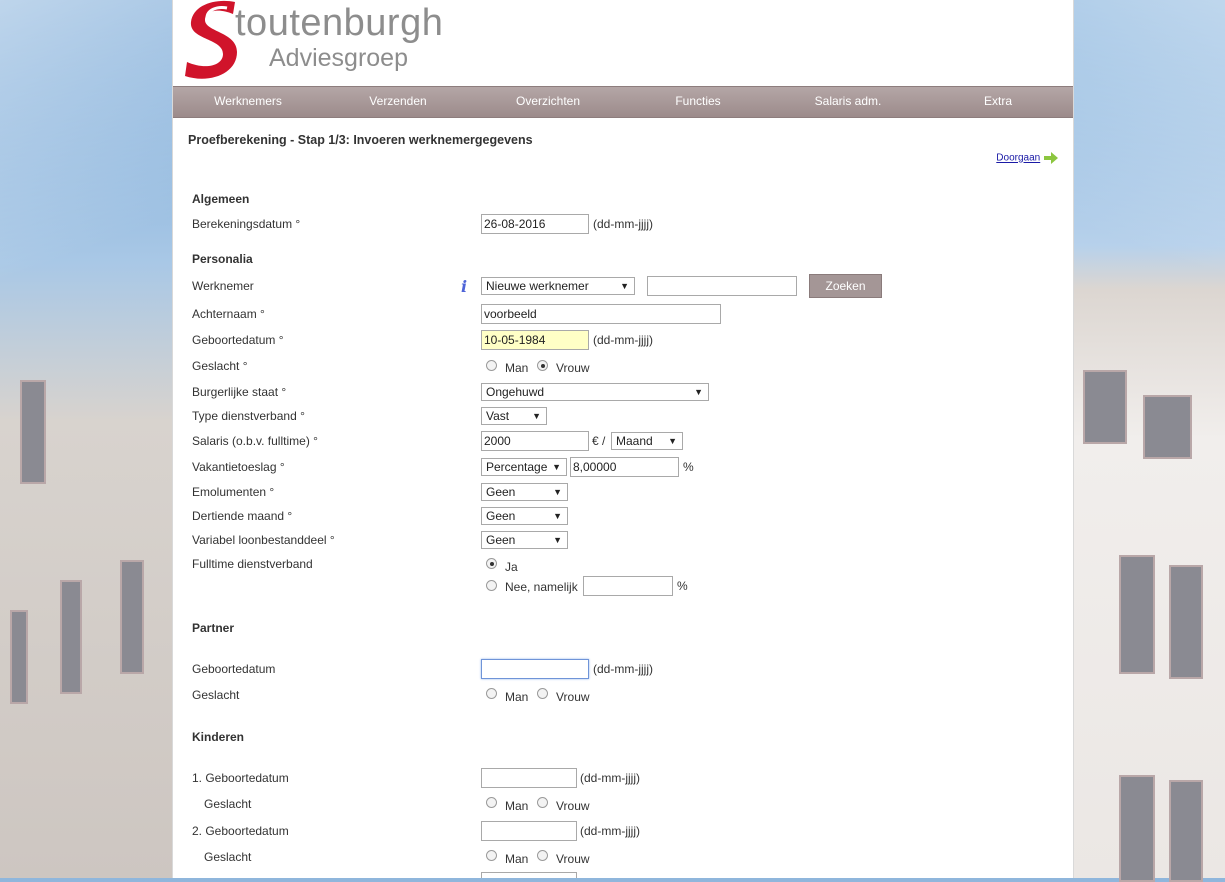 Image resolution: width=1225 pixels, height=882 pixels. Describe the element at coordinates (529, 778) in the screenshot. I see `kind1-geboortedatum-input` at that location.